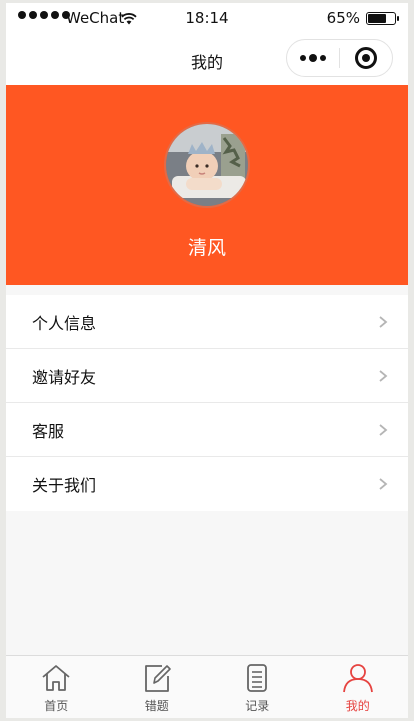 This screenshot has width=414, height=721. I want to click on tab-label: 错题, so click(156, 706).